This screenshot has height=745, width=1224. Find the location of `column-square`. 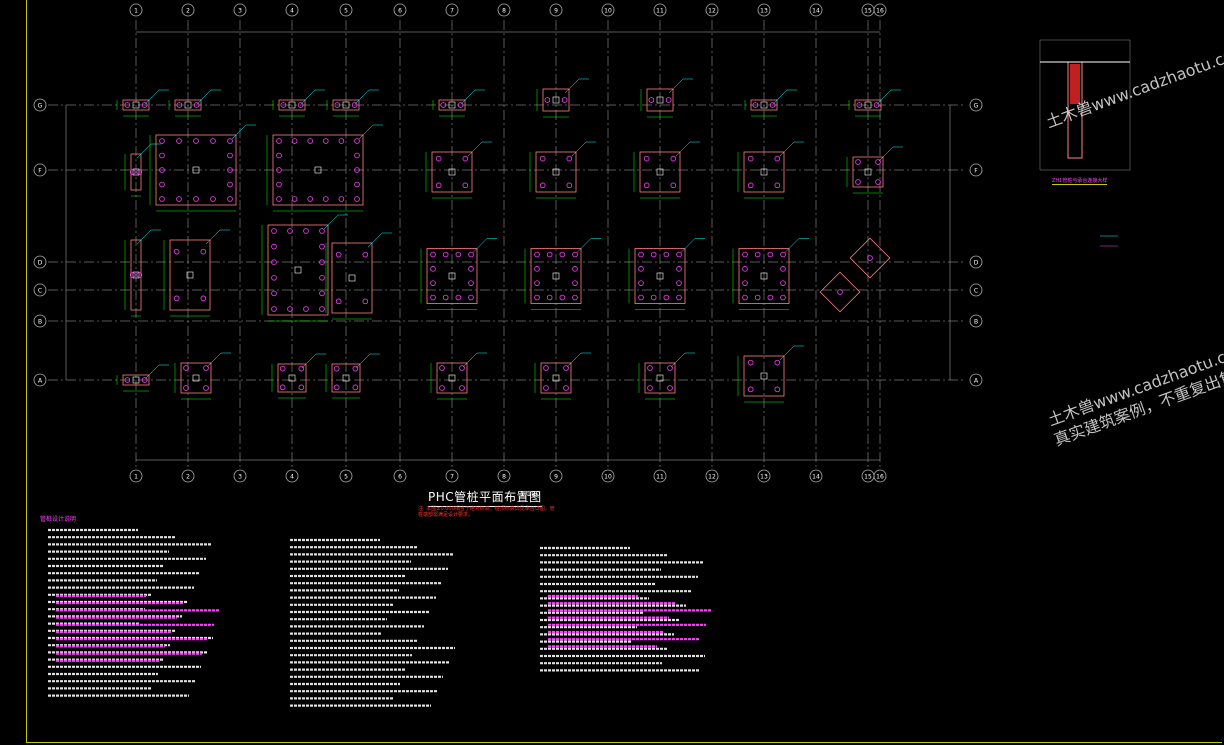

column-square is located at coordinates (352, 278).